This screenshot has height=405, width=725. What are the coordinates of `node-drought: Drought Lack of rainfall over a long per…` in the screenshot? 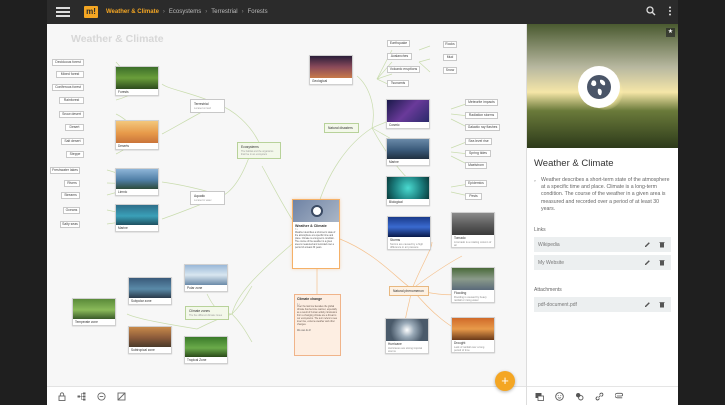 It's located at (473, 335).